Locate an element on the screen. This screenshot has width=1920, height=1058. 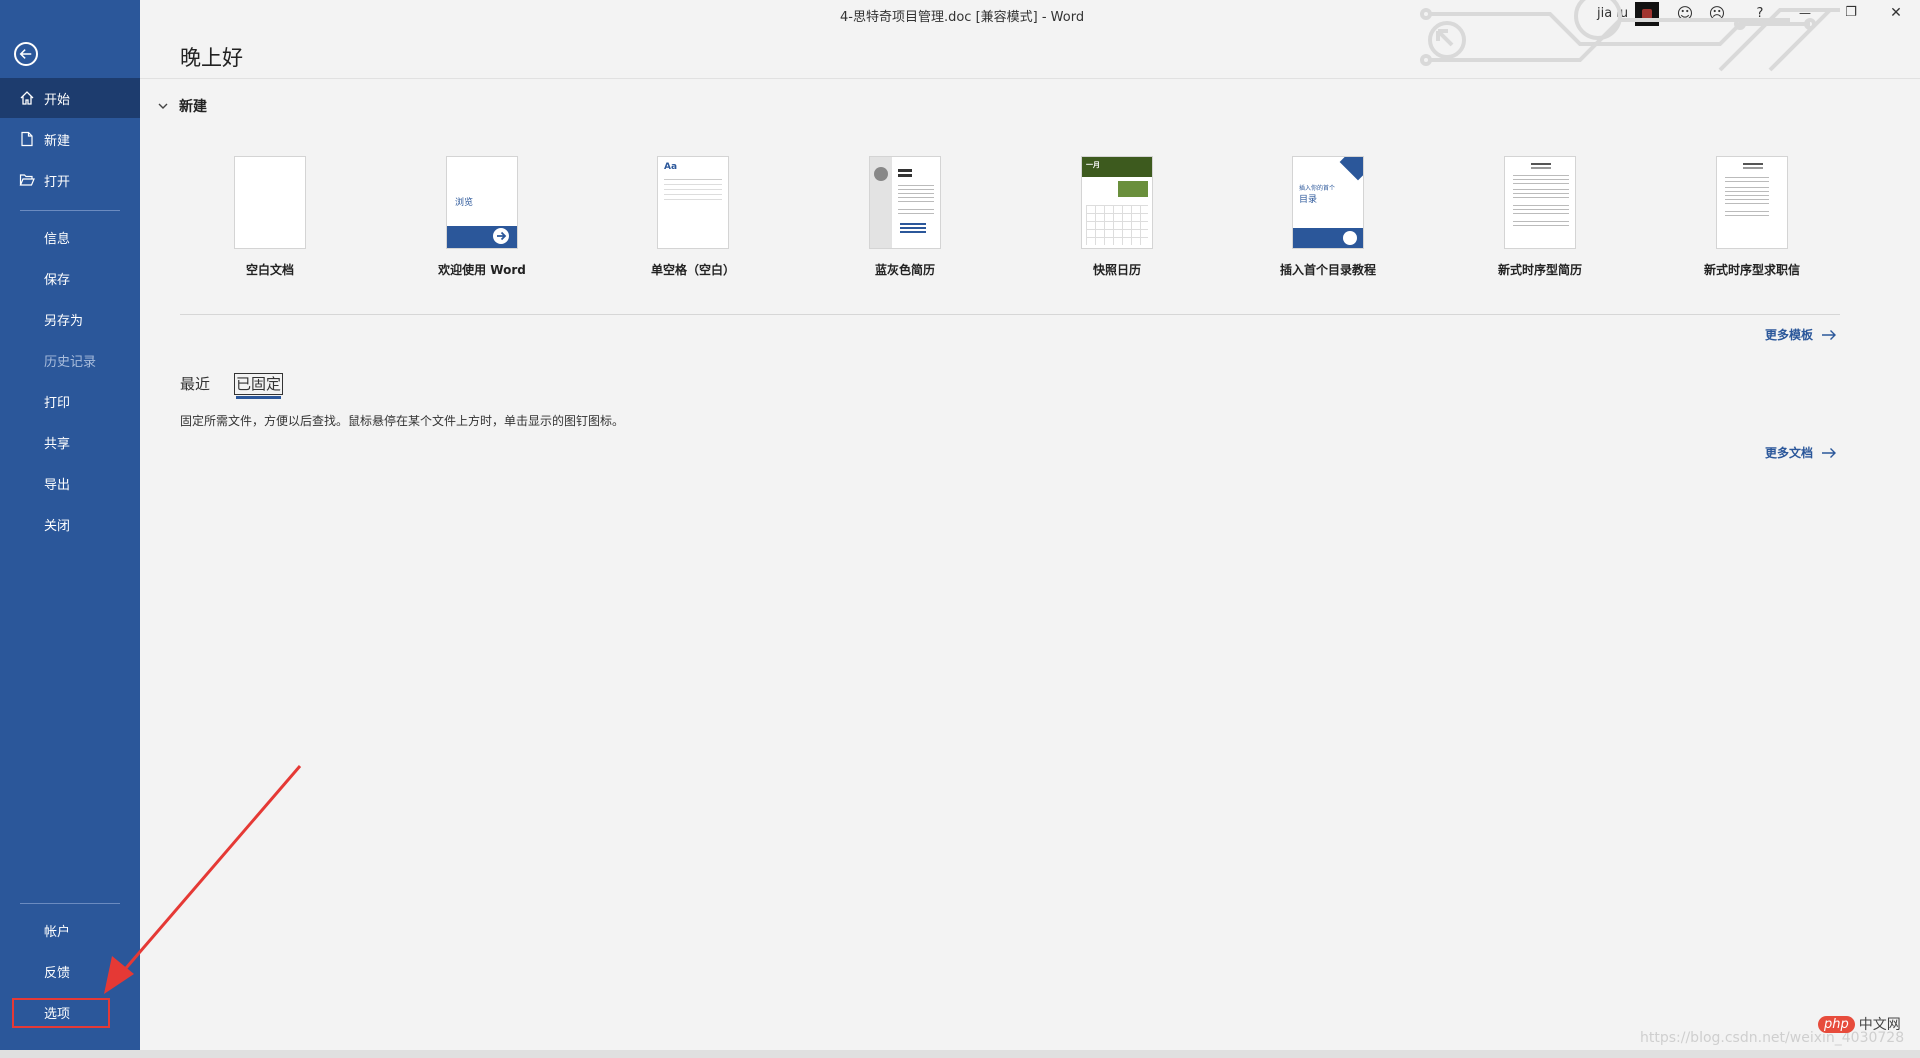
sidebar-item-label: 反馈 is located at coordinates (57, 973).